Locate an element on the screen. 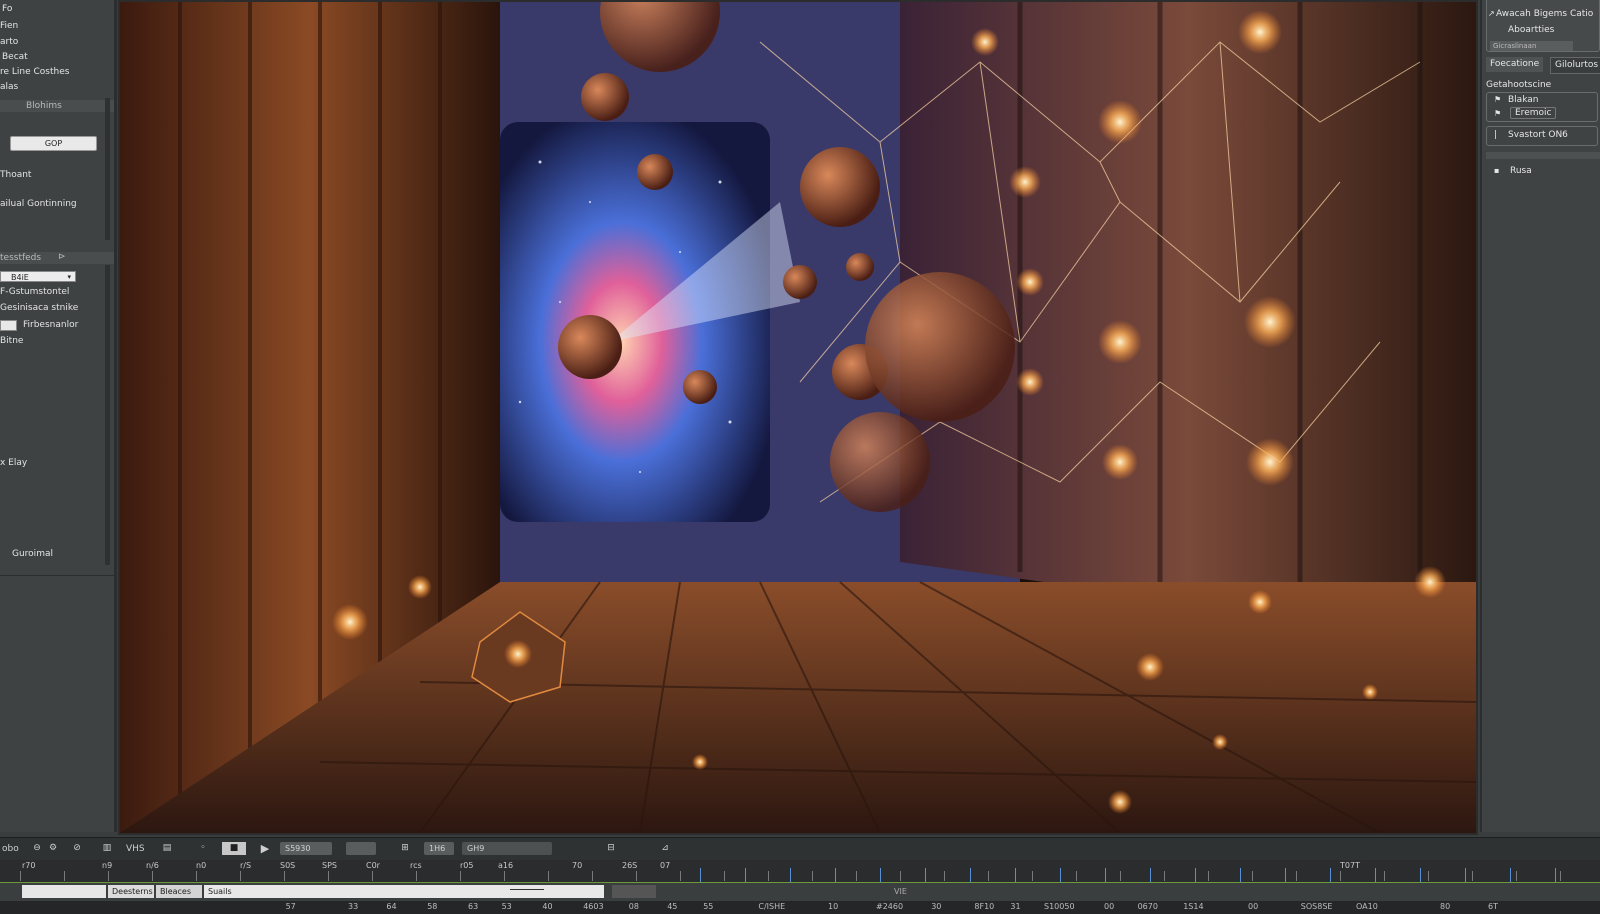 This screenshot has height=914, width=1600. menu-item: Fien is located at coordinates (9, 26).